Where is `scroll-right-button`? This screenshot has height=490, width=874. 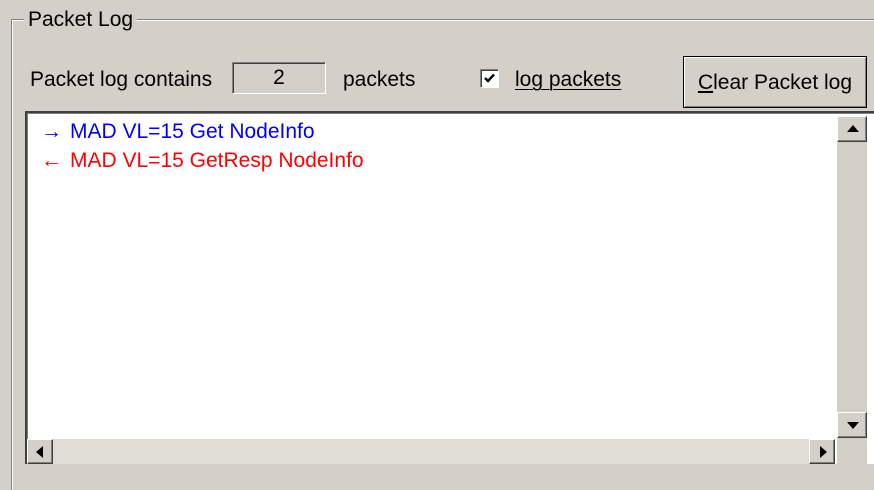 scroll-right-button is located at coordinates (822, 451).